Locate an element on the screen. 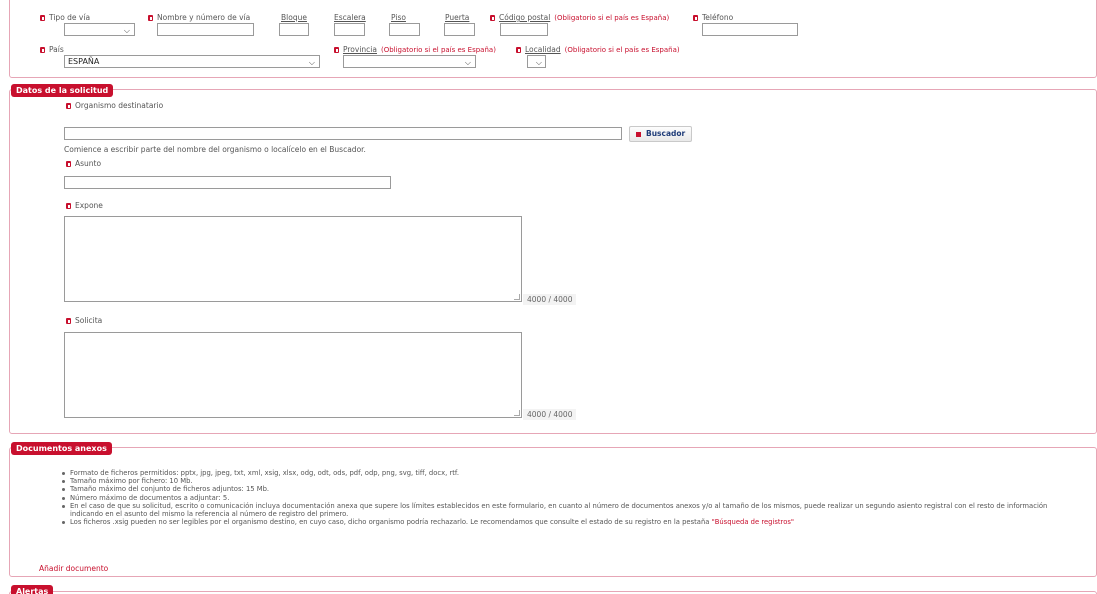 This screenshot has width=1097, height=594. buscador-button: Buscador is located at coordinates (661, 134).